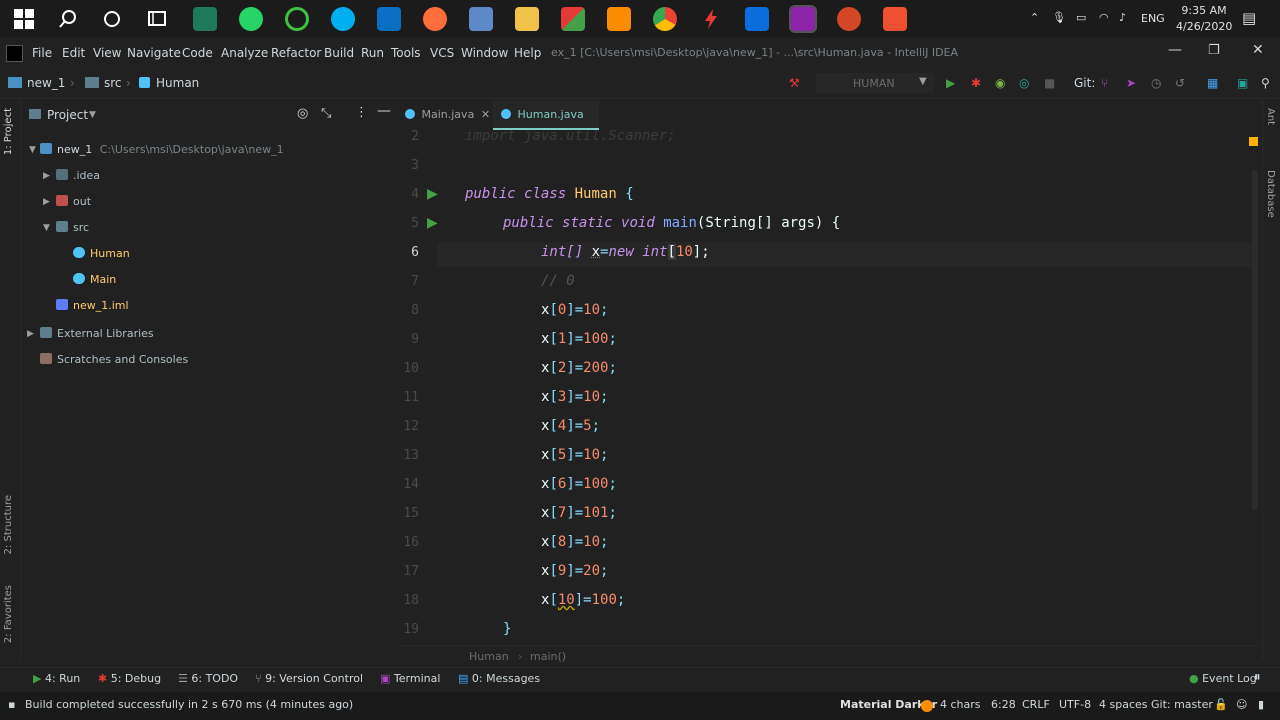 The height and width of the screenshot is (720, 1280). Describe the element at coordinates (92, 309) in the screenshot. I see `tree-item-iml: new_1.iml` at that location.